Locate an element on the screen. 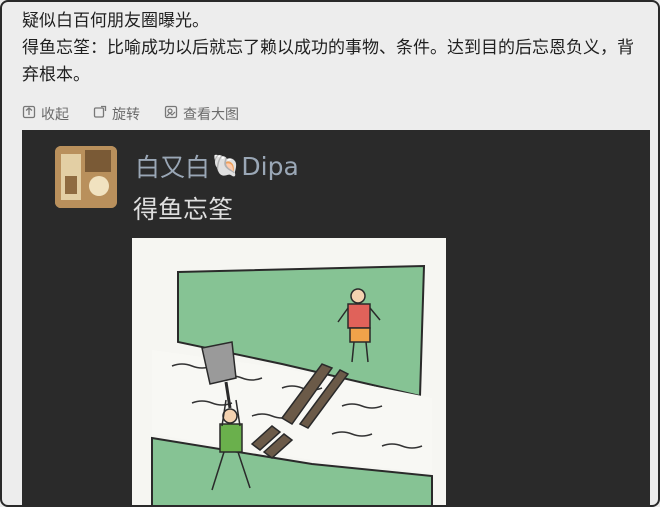  screenshot-username: 白又白 🐚 Dipa is located at coordinates (217, 166).